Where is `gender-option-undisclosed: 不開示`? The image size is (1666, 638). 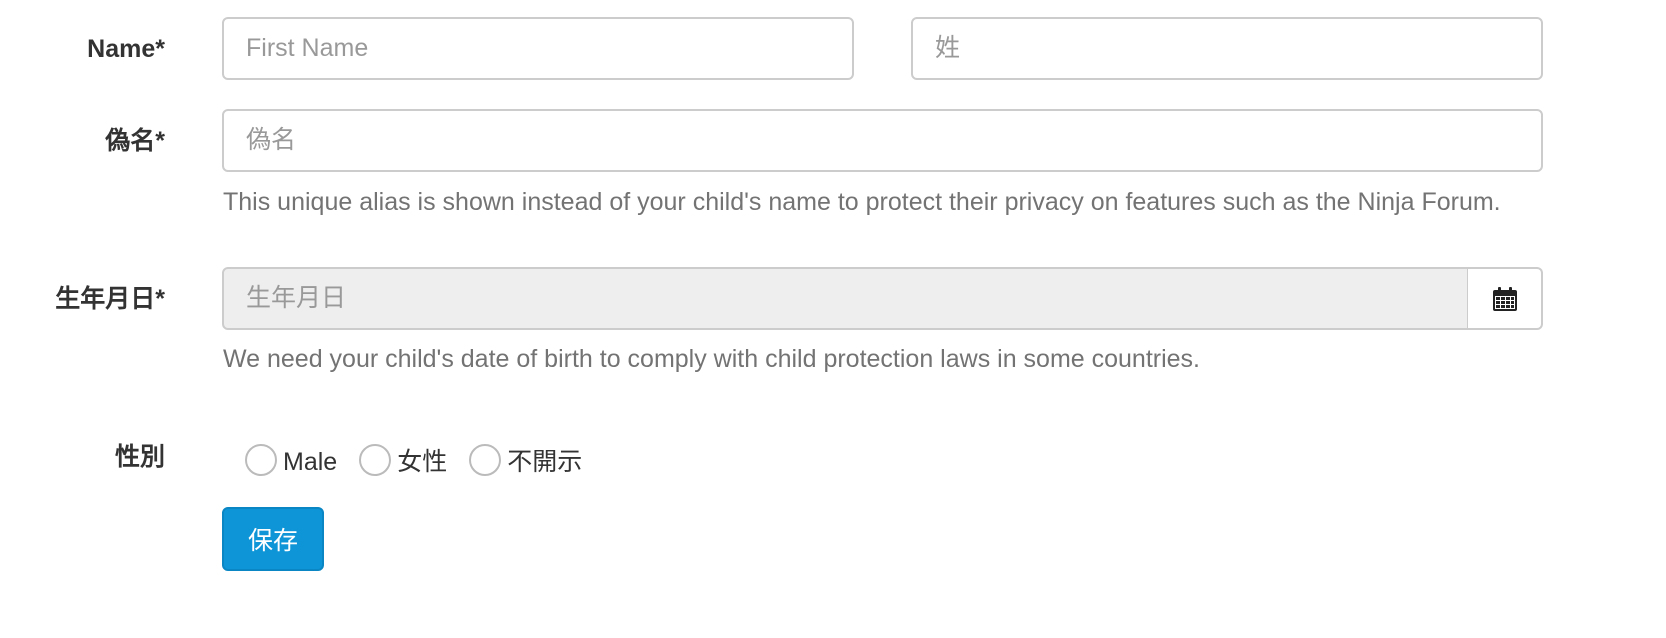 gender-option-undisclosed: 不開示 is located at coordinates (525, 460).